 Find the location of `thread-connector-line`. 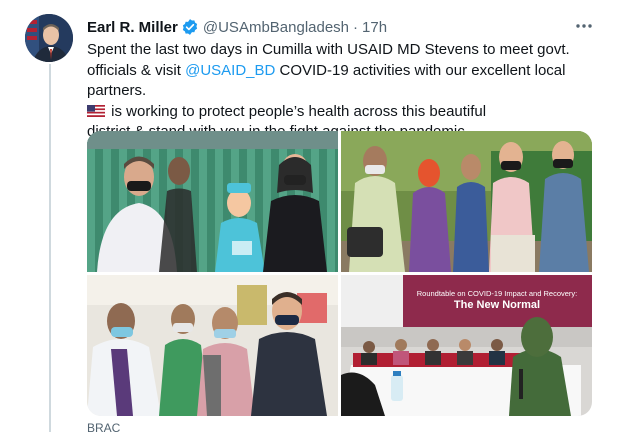

thread-connector-line is located at coordinates (50, 248).